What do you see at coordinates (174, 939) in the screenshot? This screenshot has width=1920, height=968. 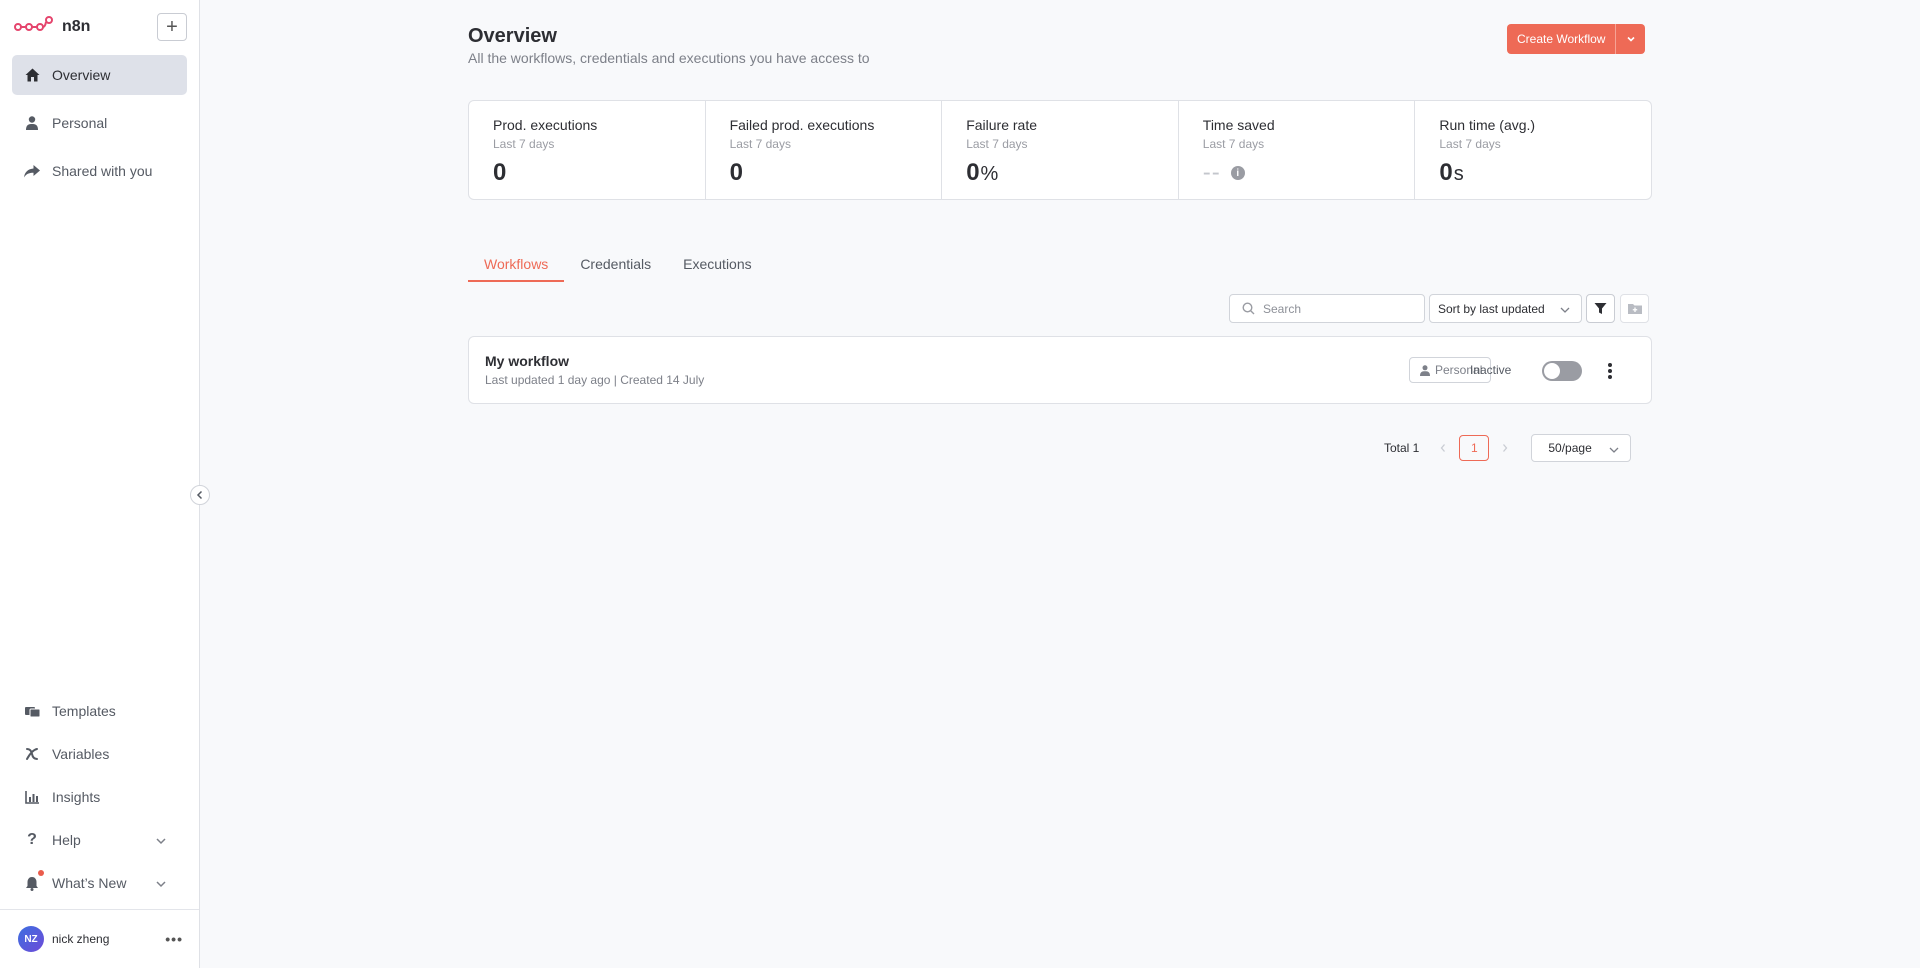 I see `user-menu-button: •••` at bounding box center [174, 939].